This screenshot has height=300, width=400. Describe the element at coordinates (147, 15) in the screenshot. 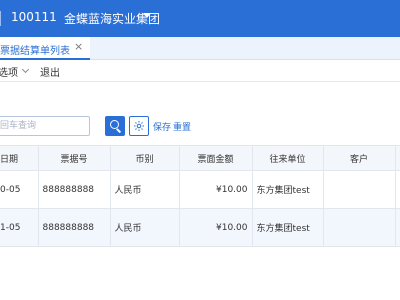

I see `caret-down-icon` at that location.